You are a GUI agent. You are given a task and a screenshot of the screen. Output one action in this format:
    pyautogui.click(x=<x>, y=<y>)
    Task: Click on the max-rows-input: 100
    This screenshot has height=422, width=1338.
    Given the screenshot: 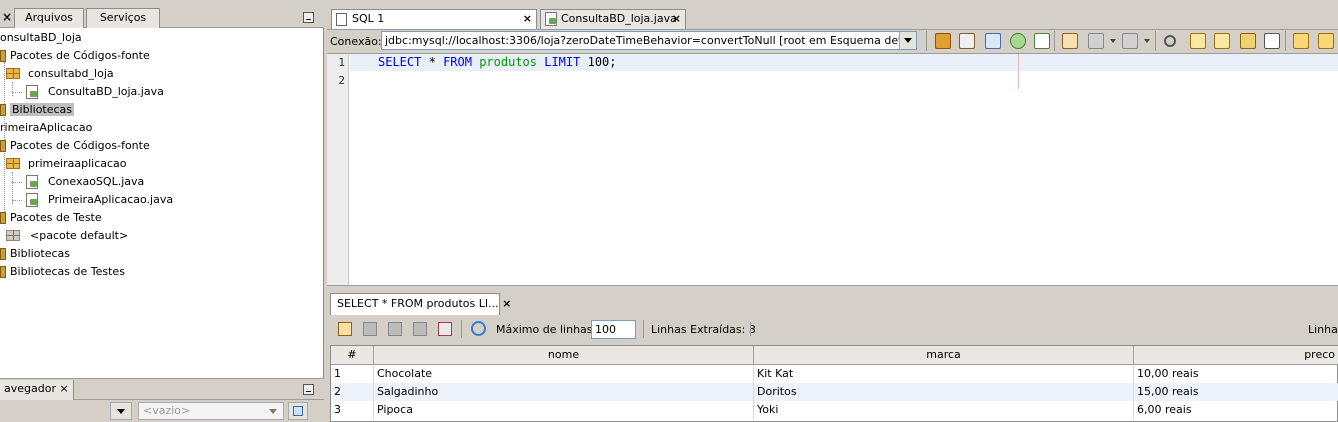 What is the action you would take?
    pyautogui.click(x=613, y=329)
    